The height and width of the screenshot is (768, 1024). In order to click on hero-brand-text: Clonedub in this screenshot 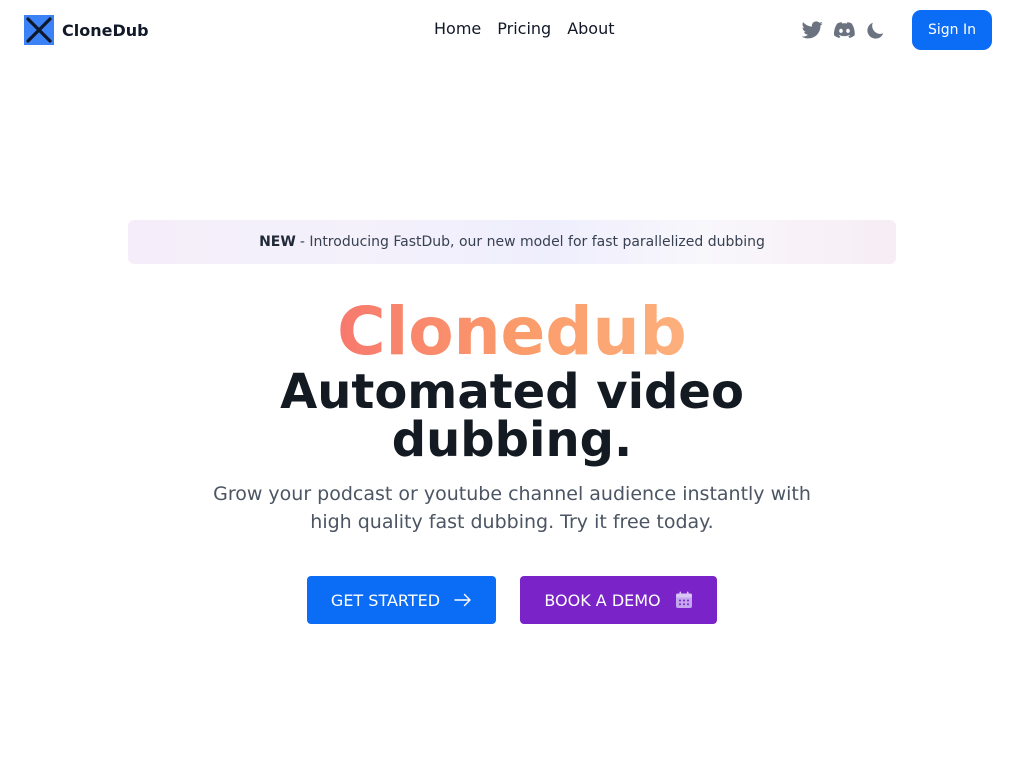, I will do `click(512, 331)`.